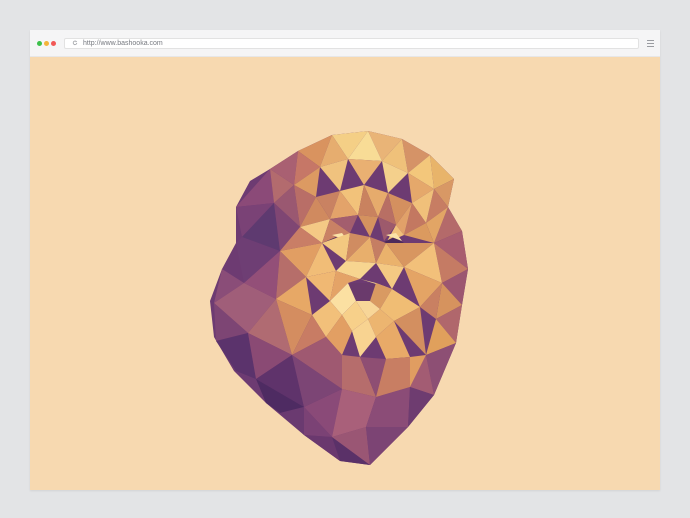 The width and height of the screenshot is (690, 518). Describe the element at coordinates (75, 43) in the screenshot. I see `reload-icon` at that location.